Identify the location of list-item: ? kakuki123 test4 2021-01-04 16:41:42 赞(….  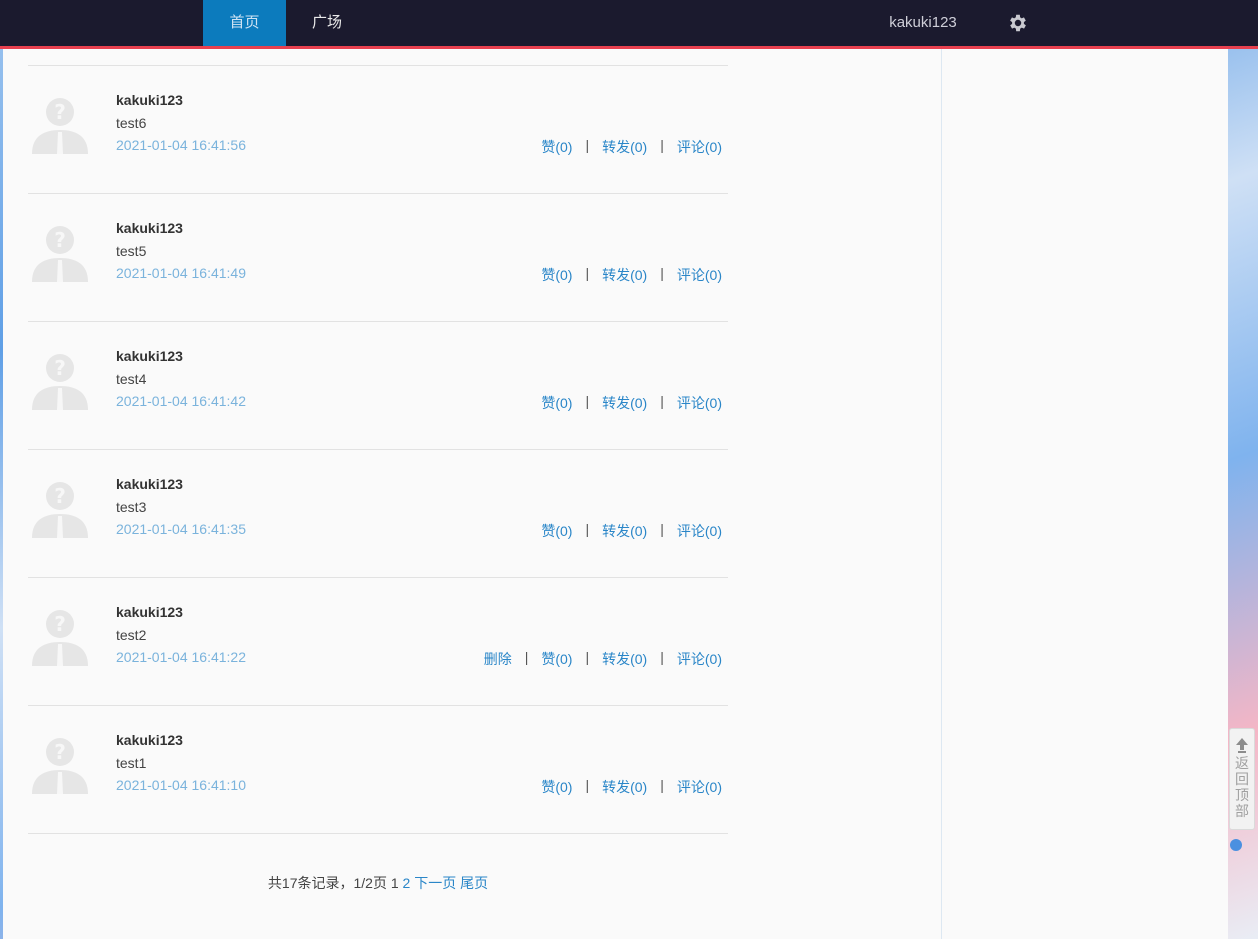
(378, 386).